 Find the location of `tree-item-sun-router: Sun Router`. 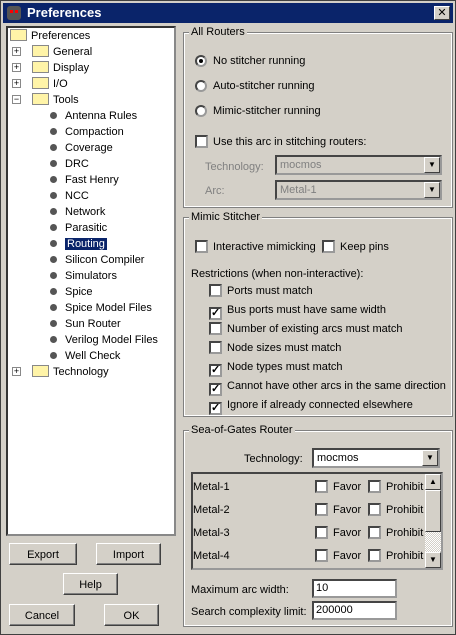

tree-item-sun-router: Sun Router is located at coordinates (85, 324).